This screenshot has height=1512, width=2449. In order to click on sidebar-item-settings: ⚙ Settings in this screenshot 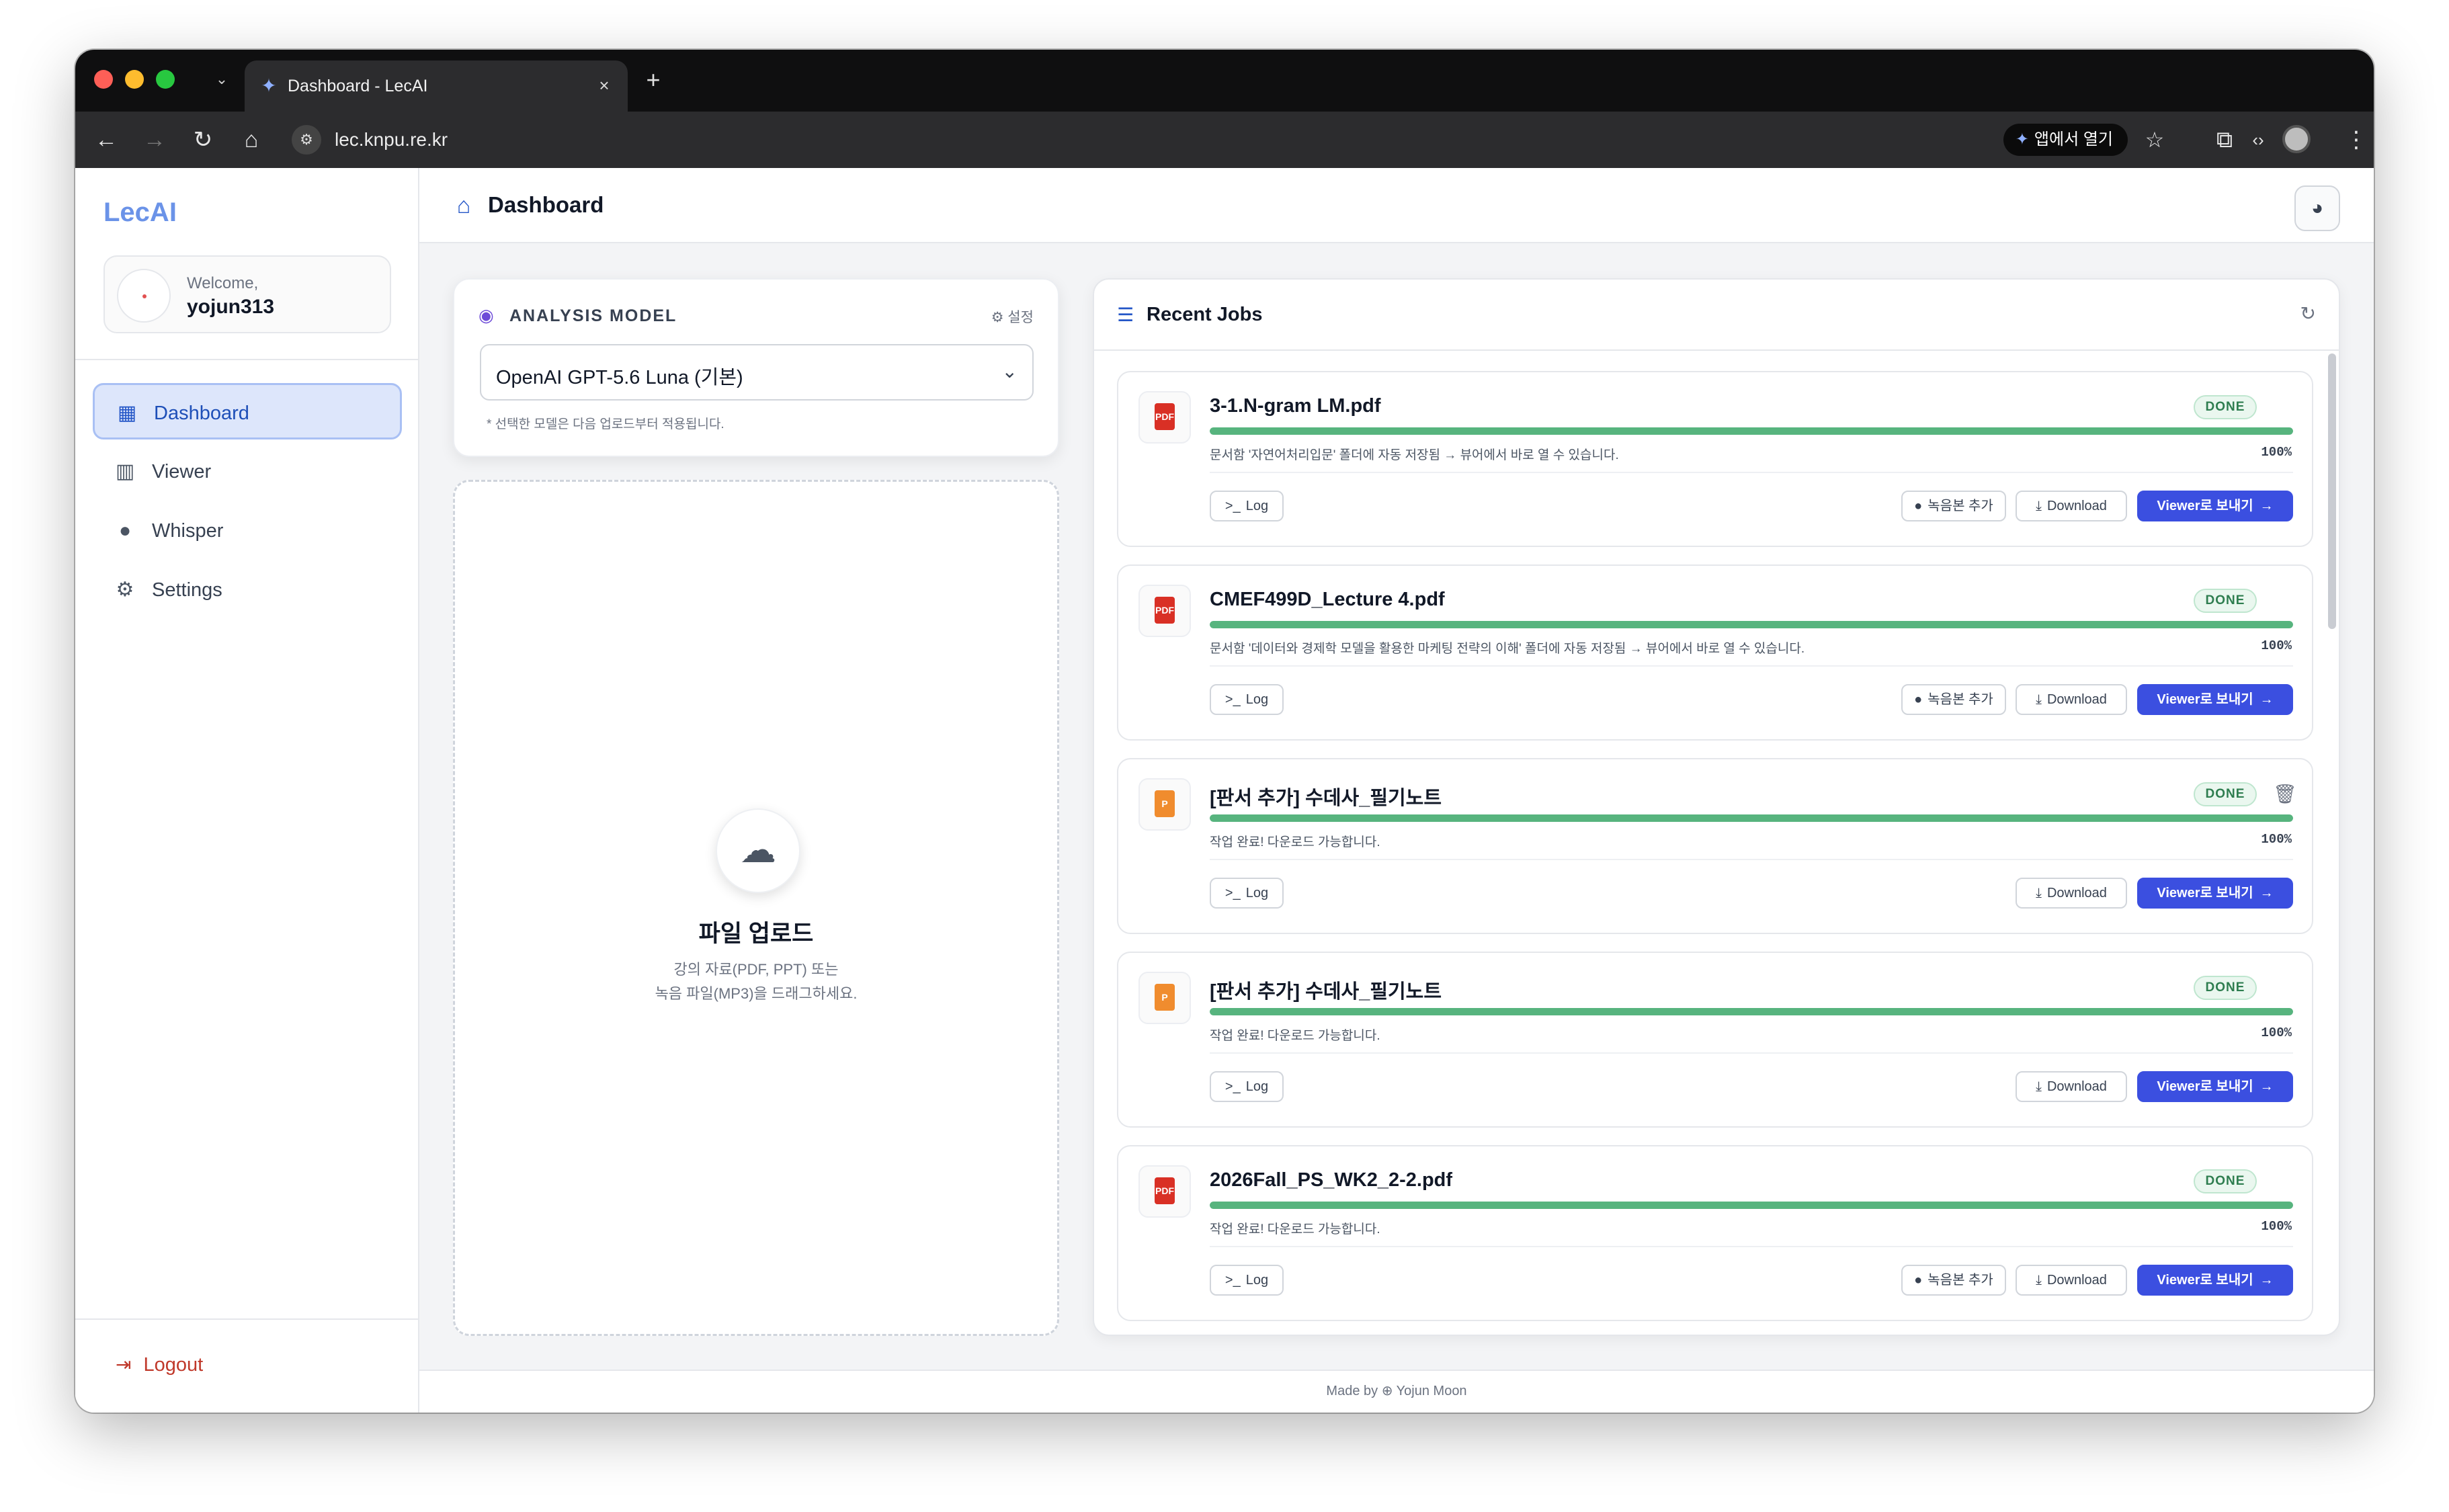, I will do `click(248, 590)`.